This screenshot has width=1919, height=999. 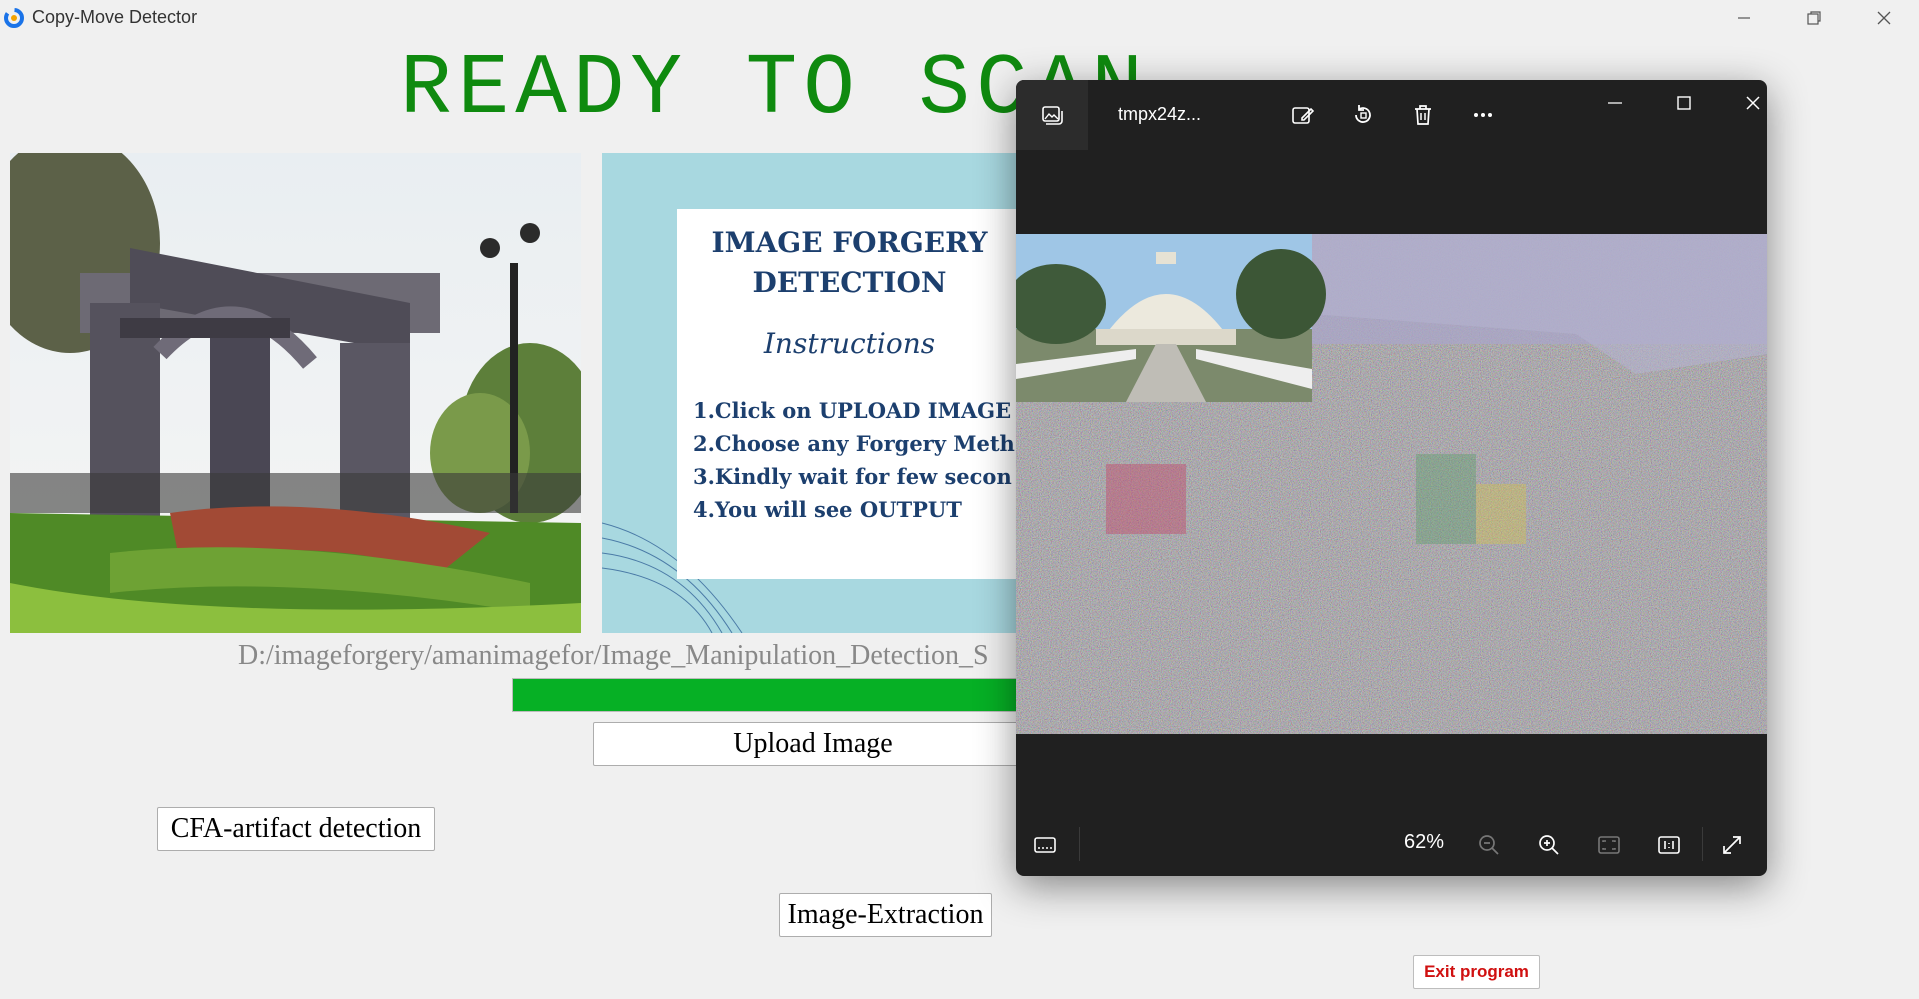 I want to click on edit-image-button, so click(x=1303, y=115).